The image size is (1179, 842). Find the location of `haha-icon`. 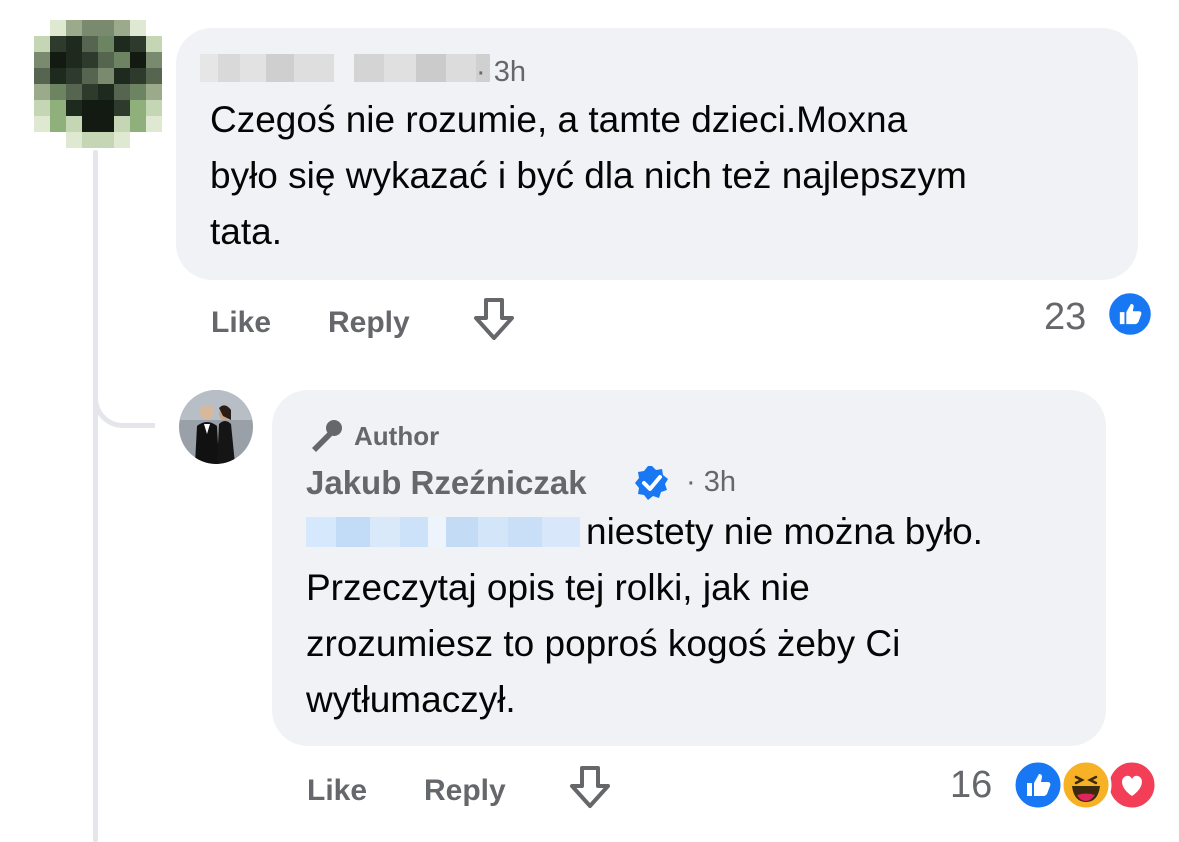

haha-icon is located at coordinates (1086, 785).